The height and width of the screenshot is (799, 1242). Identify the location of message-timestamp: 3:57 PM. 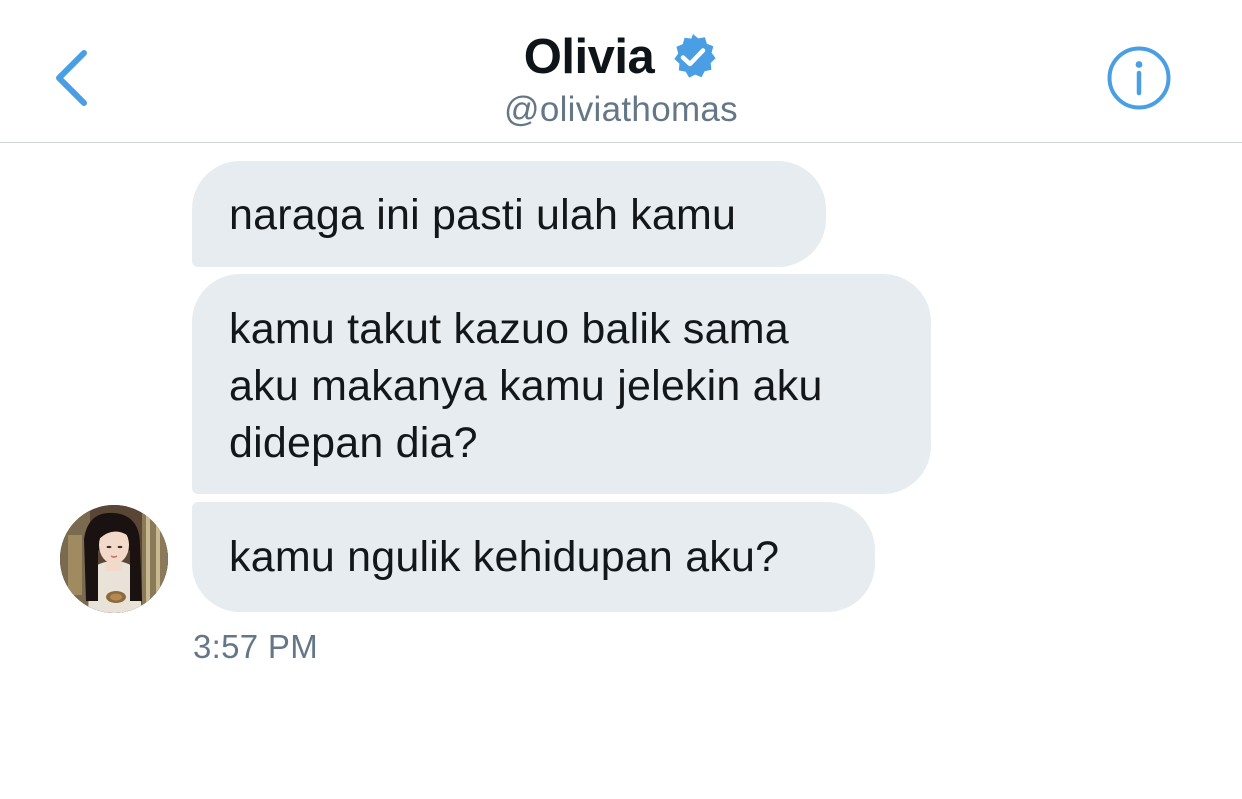
(255, 646).